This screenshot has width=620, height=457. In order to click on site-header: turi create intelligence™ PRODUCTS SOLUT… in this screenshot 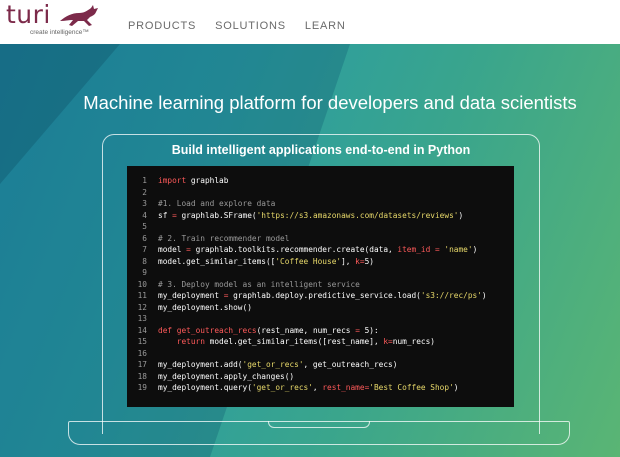, I will do `click(310, 22)`.